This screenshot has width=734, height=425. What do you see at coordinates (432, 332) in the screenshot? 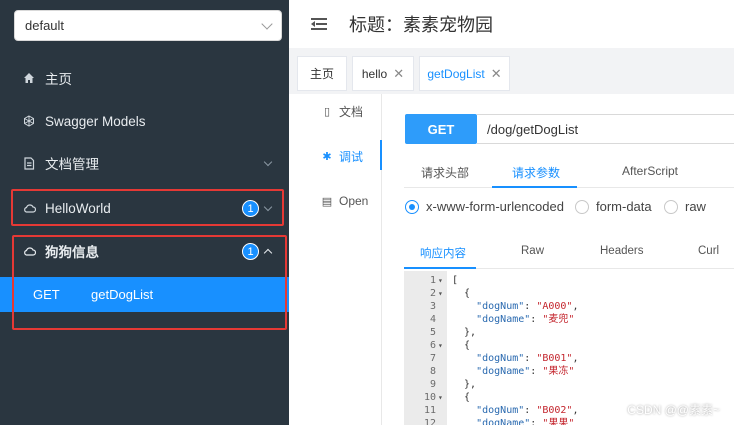
I see `line-number: 5` at bounding box center [432, 332].